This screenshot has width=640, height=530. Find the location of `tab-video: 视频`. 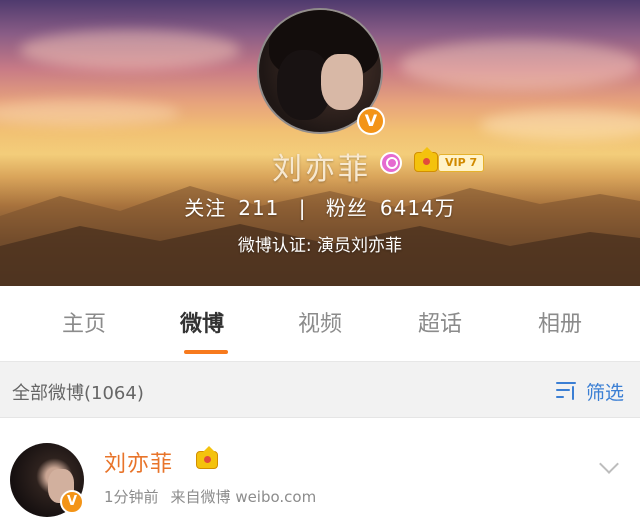

tab-video: 视频 is located at coordinates (320, 322).